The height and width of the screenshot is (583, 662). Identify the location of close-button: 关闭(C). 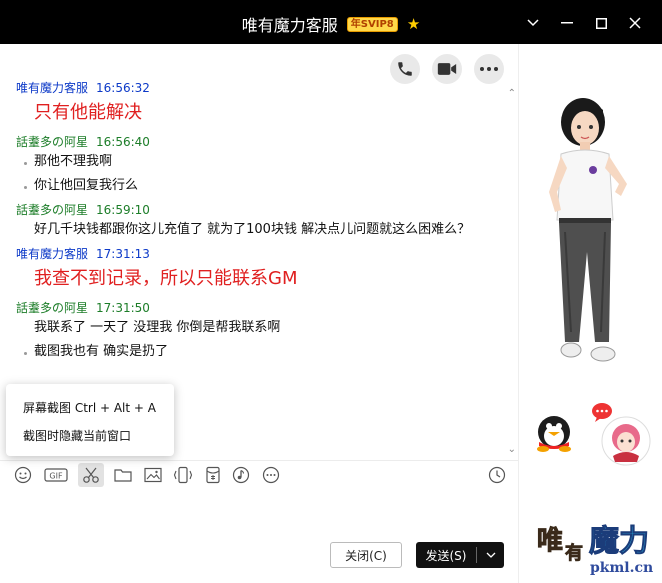
(366, 555).